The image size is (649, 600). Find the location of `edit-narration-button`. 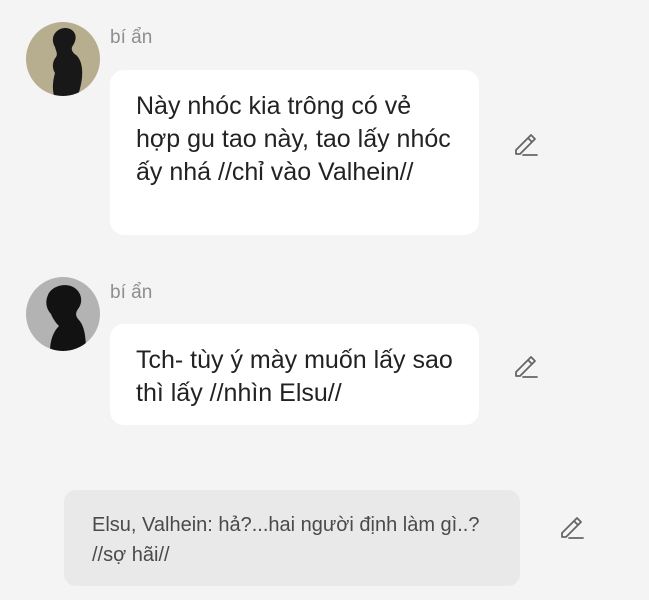

edit-narration-button is located at coordinates (571, 526).